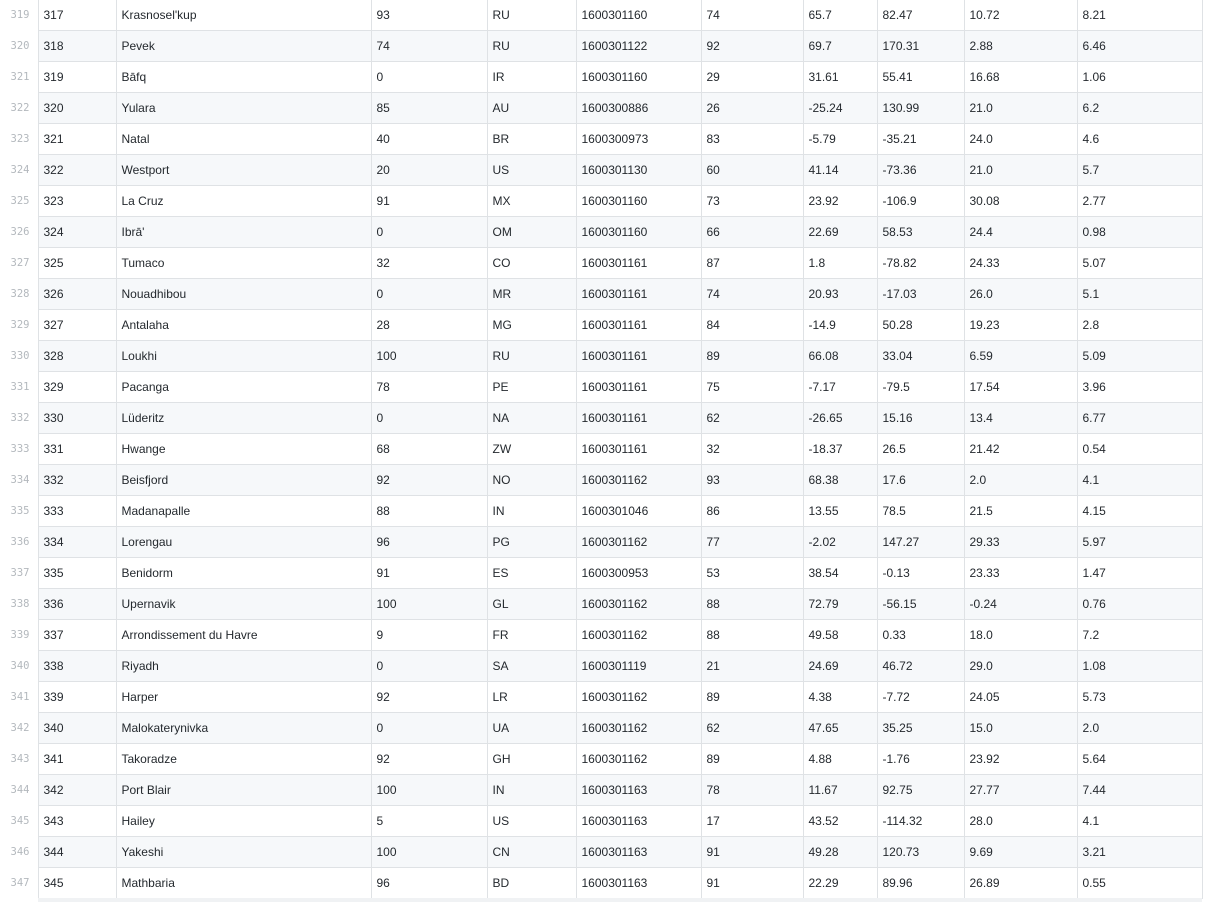  I want to click on line-number: 336, so click(19, 542).